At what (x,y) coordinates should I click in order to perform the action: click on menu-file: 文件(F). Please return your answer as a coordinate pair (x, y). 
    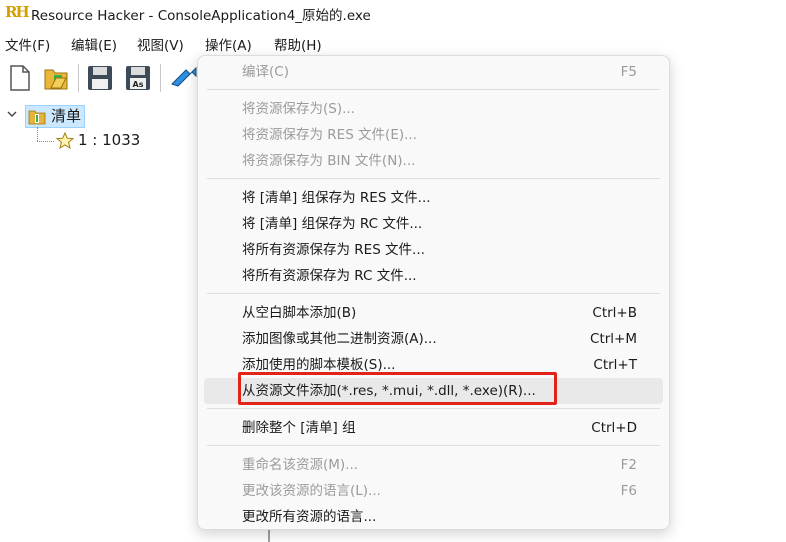
    Looking at the image, I should click on (27, 44).